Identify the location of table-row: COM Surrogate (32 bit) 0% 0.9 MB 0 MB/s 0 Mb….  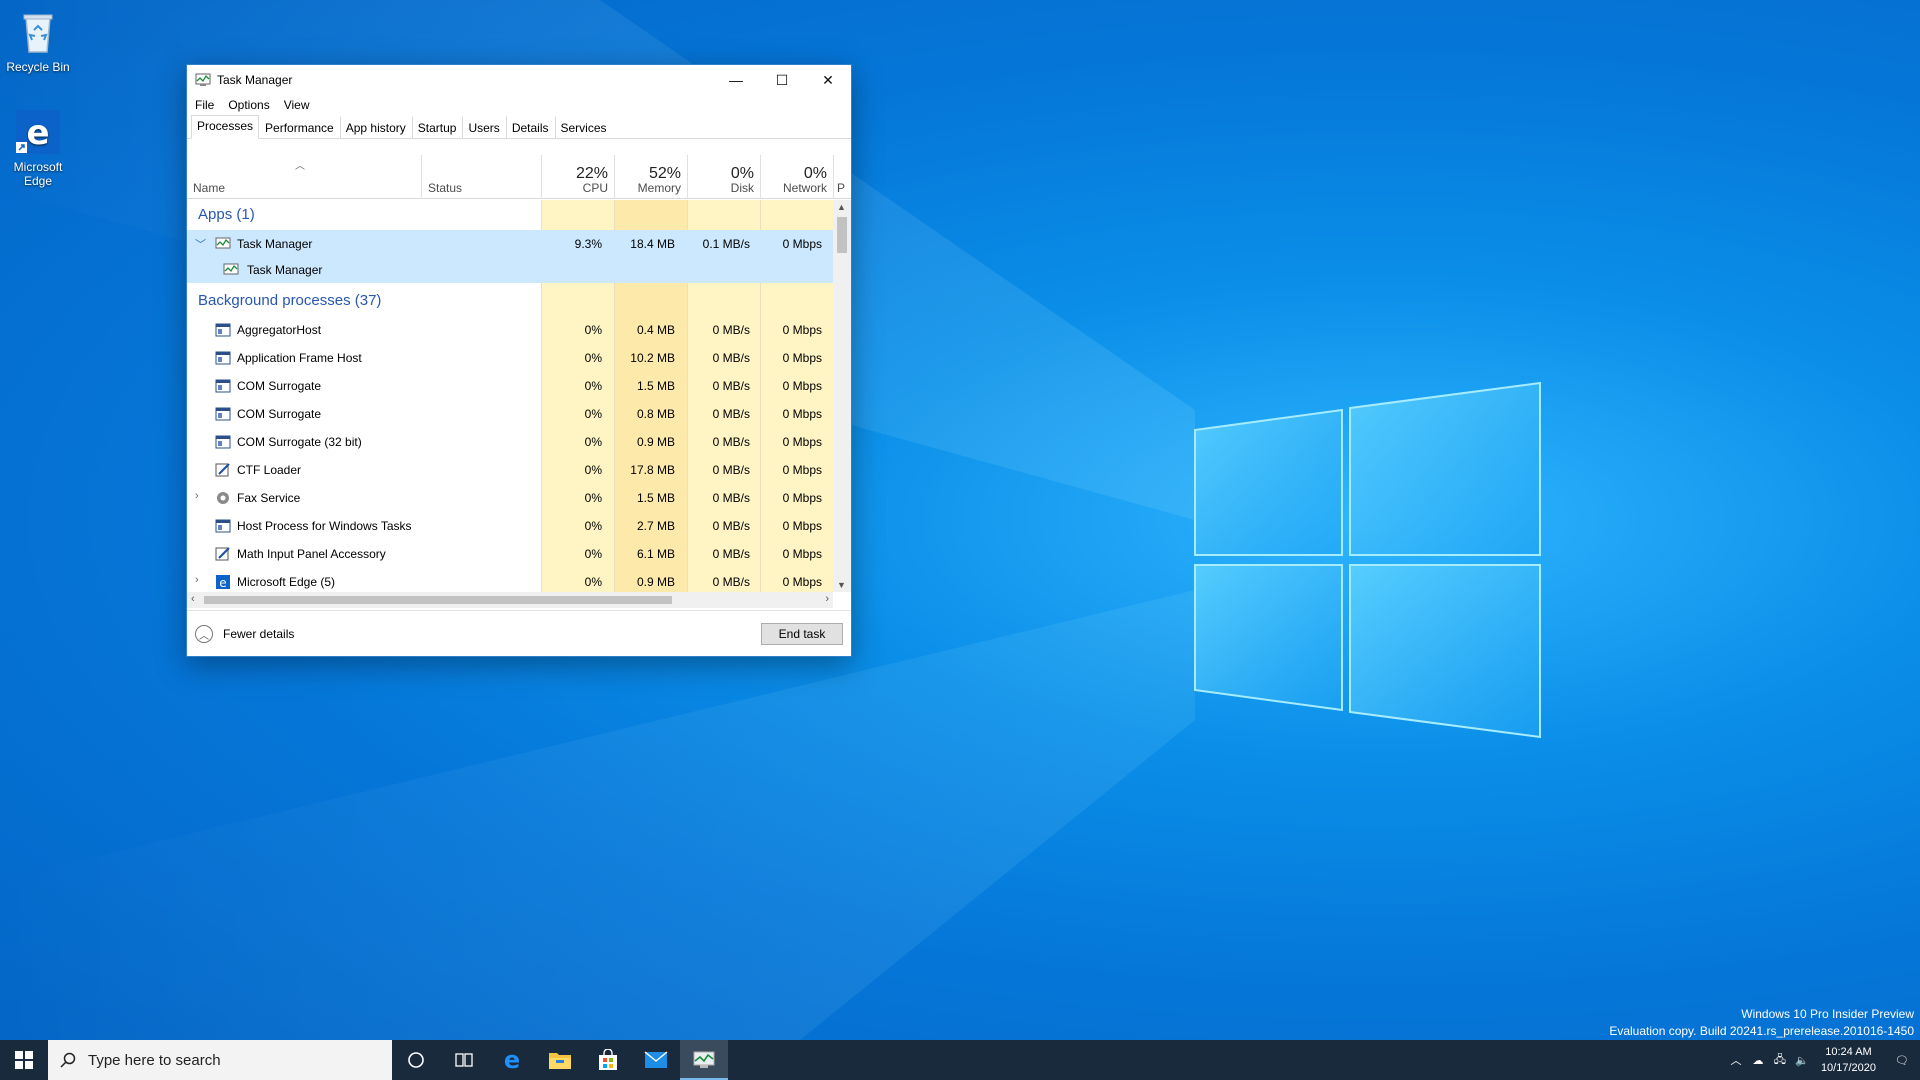
(510, 442).